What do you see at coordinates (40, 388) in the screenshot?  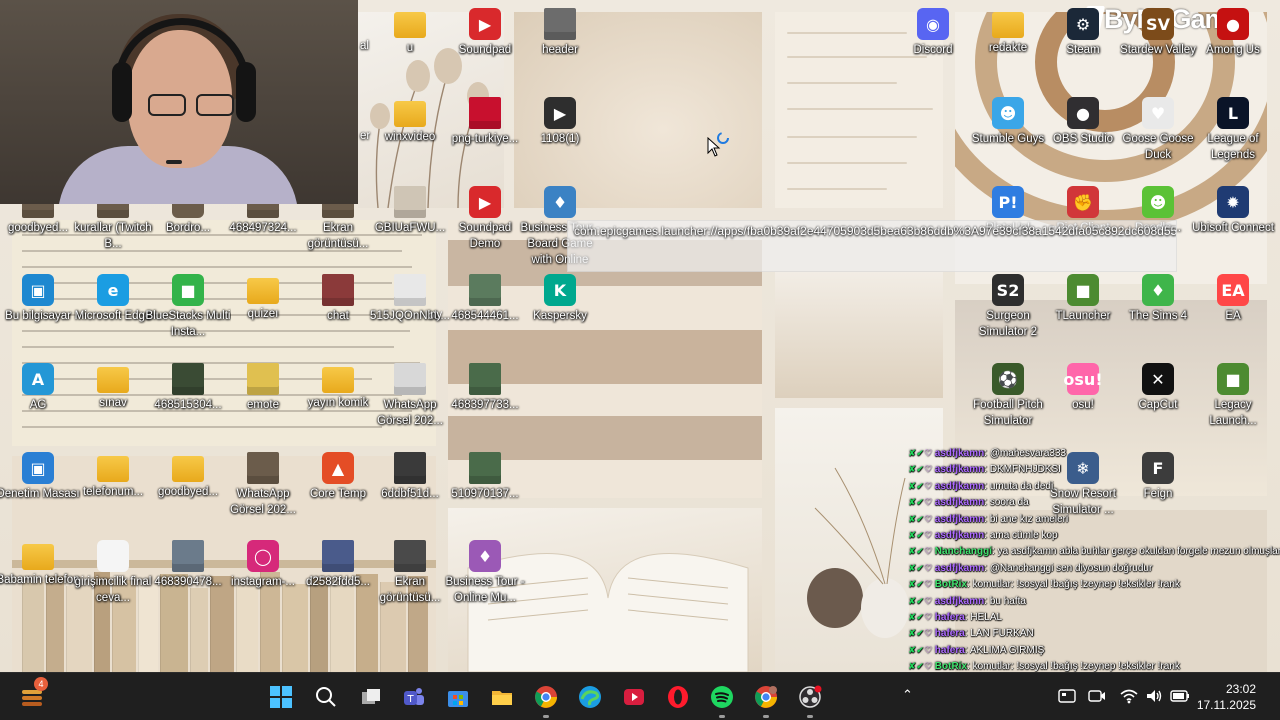 I see `desktop-icon: A AG` at bounding box center [40, 388].